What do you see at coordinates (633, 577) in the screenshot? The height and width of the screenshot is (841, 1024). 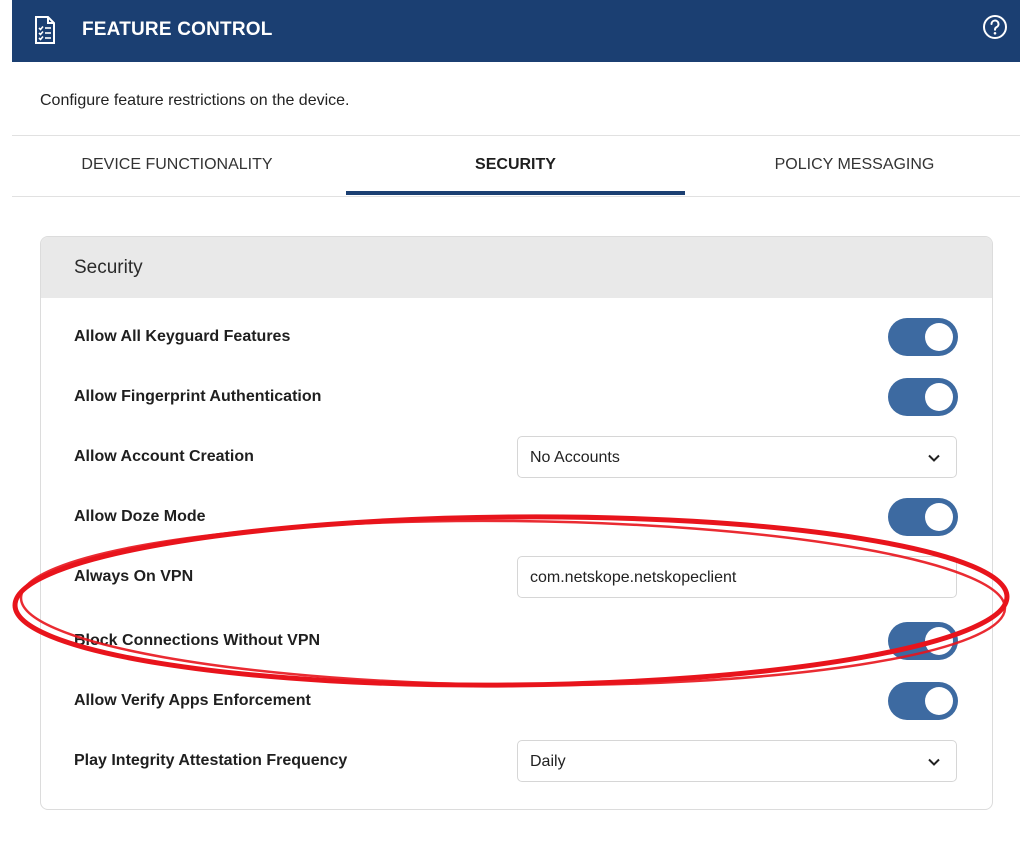 I see `input-value: com.netskope.netskopeclient` at bounding box center [633, 577].